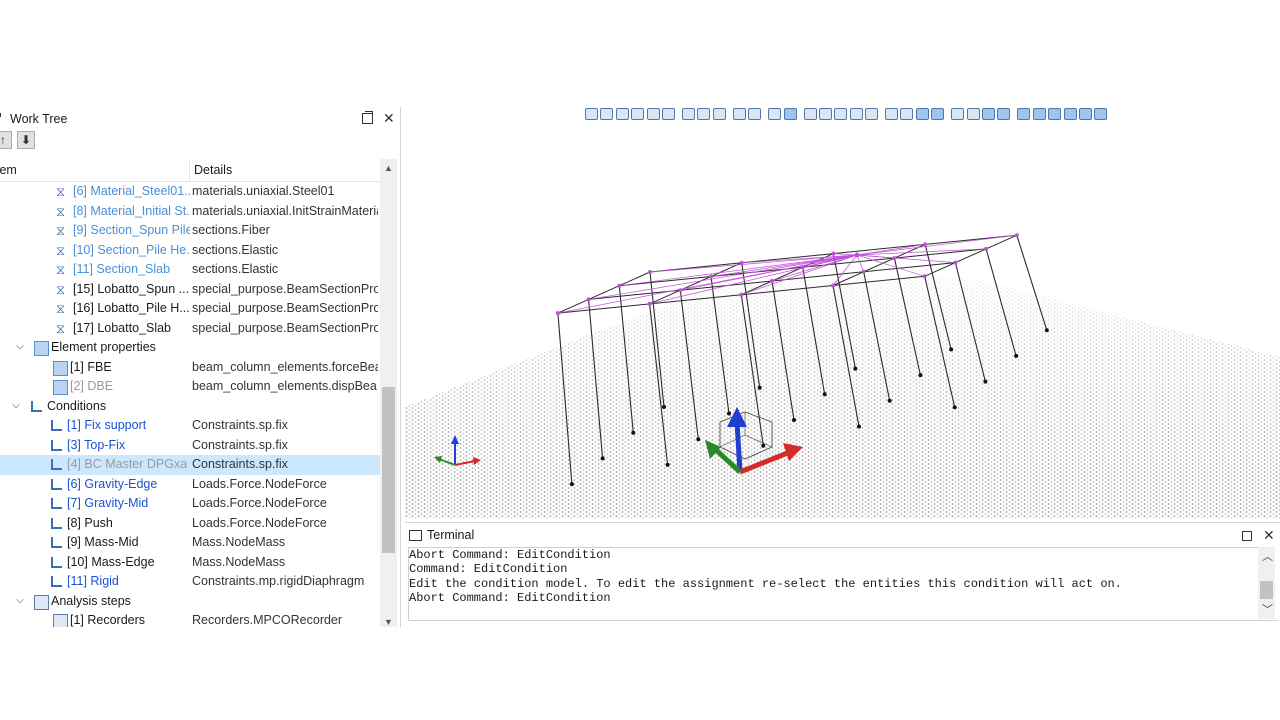 The width and height of the screenshot is (1280, 720). I want to click on tree-row: ⌵ Analysis steps, so click(190, 602).